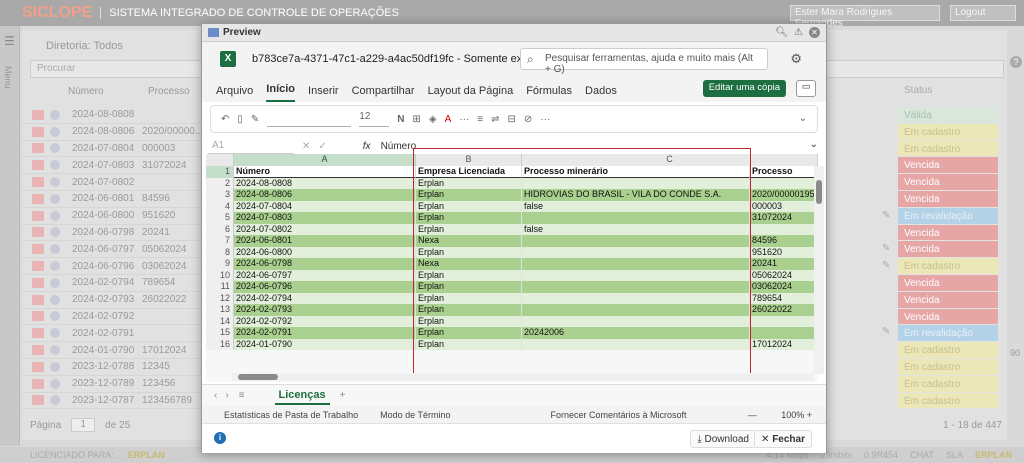 This screenshot has width=1024, height=463. I want to click on sheet-row: 14 2024-02-0792 Erplan, so click(512, 321).